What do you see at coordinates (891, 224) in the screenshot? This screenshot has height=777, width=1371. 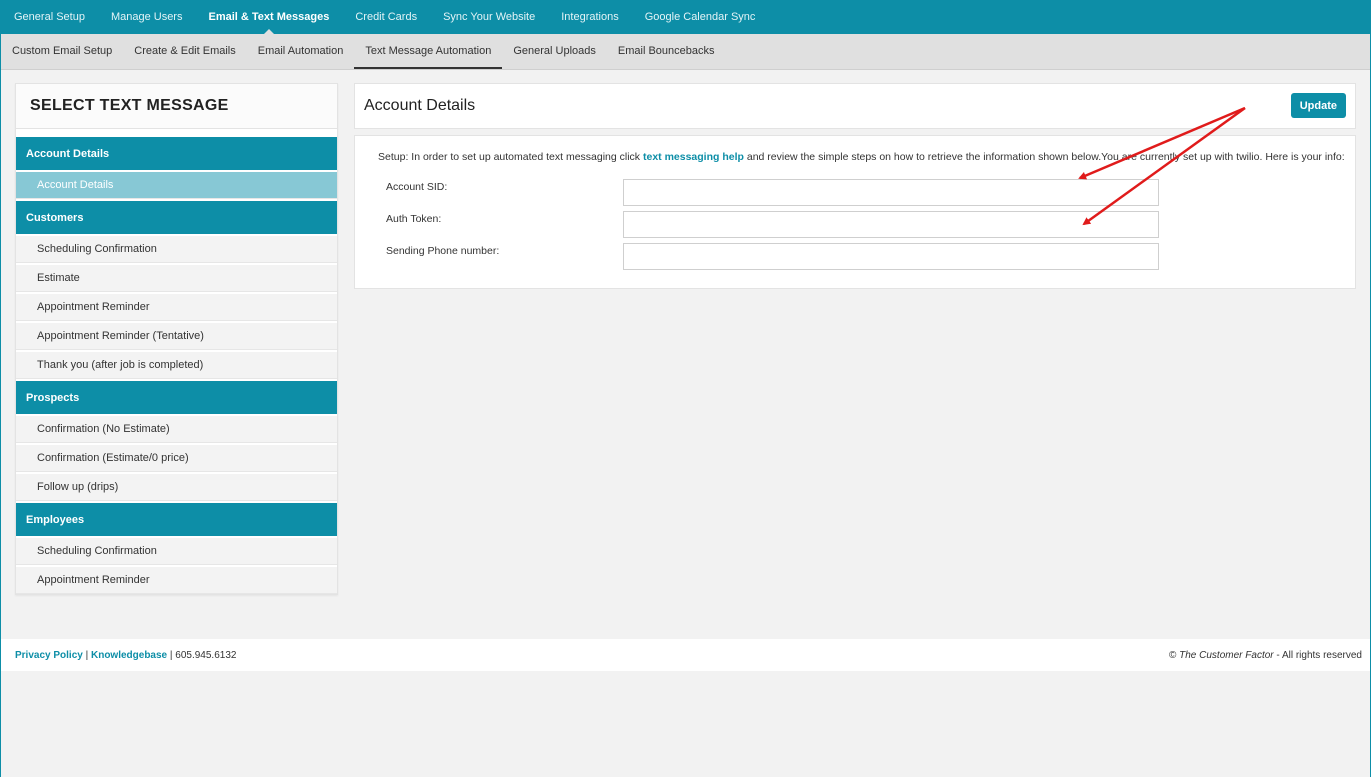 I see `auth-token-input` at bounding box center [891, 224].